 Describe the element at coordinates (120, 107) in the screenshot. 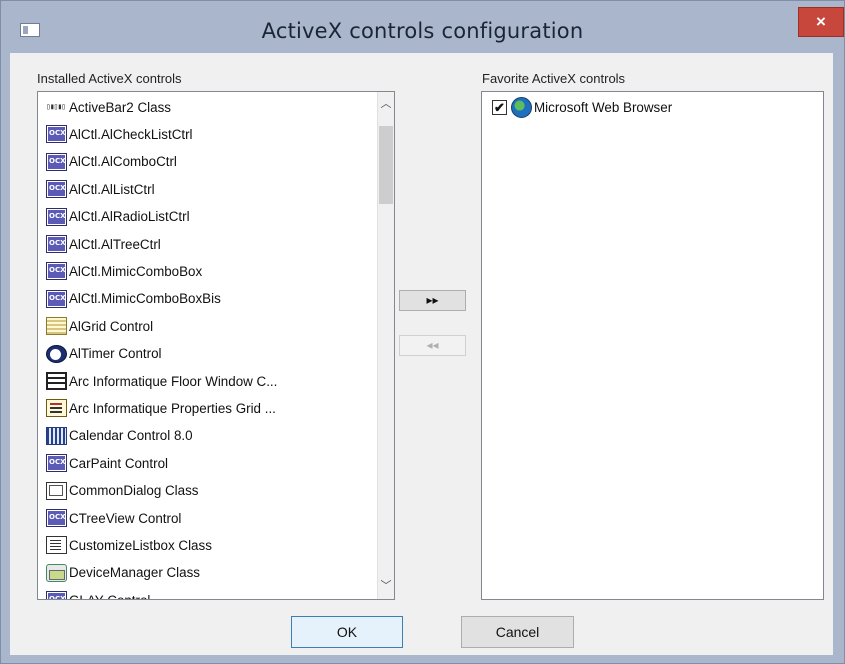

I see `list-item-label: ActiveBar2 Class` at that location.